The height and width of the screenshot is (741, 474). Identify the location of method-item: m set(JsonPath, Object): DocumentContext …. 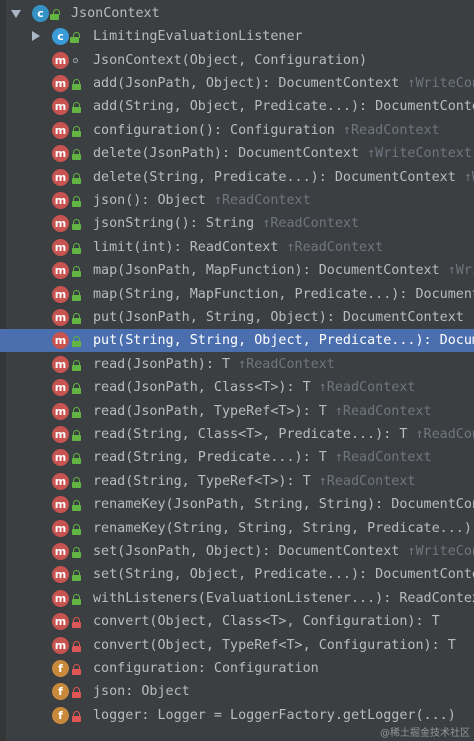
(237, 551).